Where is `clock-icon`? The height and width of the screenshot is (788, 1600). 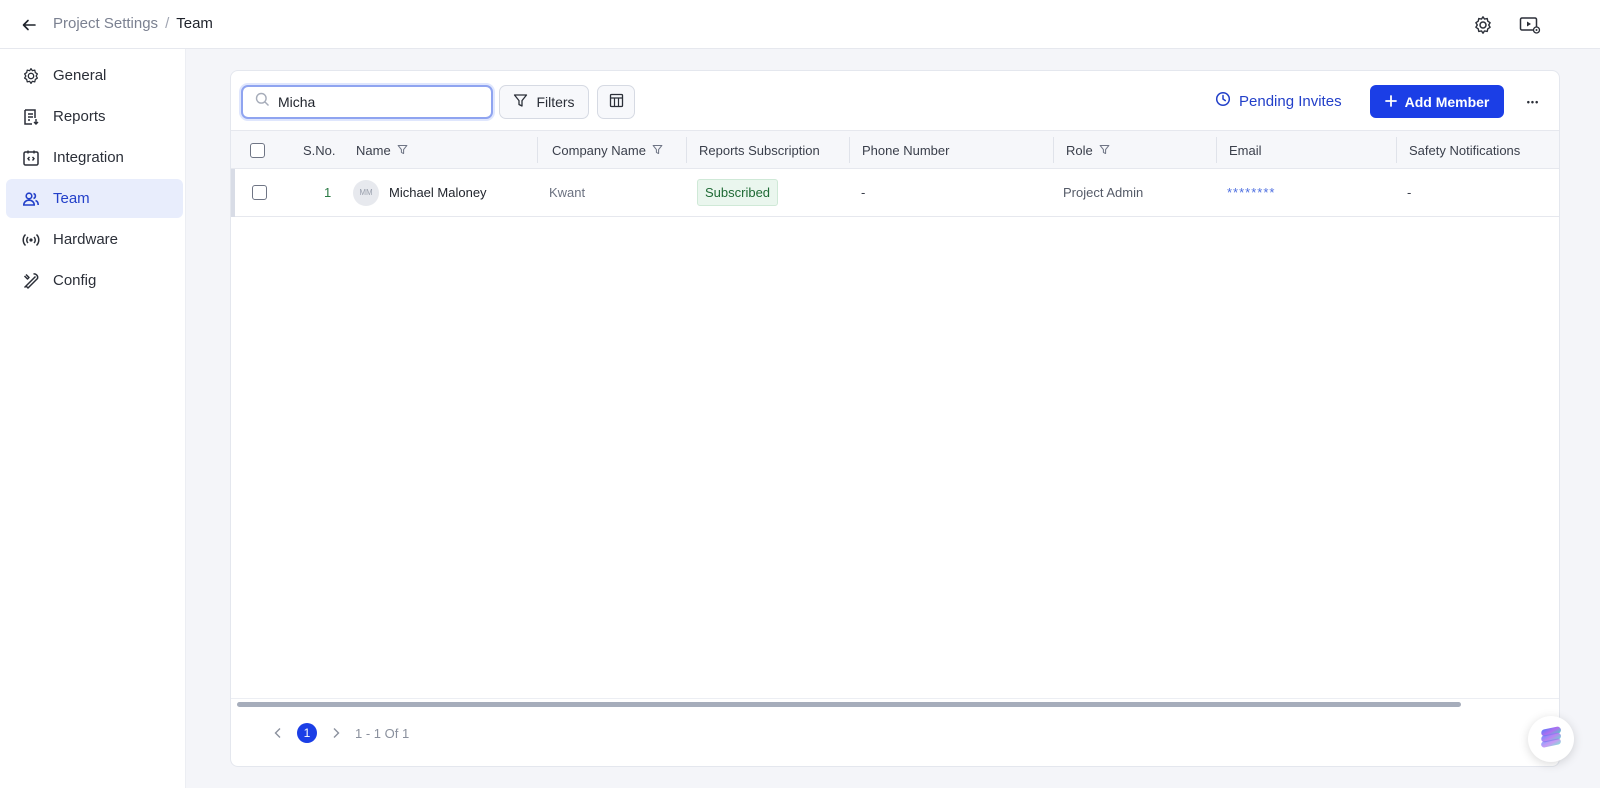
clock-icon is located at coordinates (1223, 101).